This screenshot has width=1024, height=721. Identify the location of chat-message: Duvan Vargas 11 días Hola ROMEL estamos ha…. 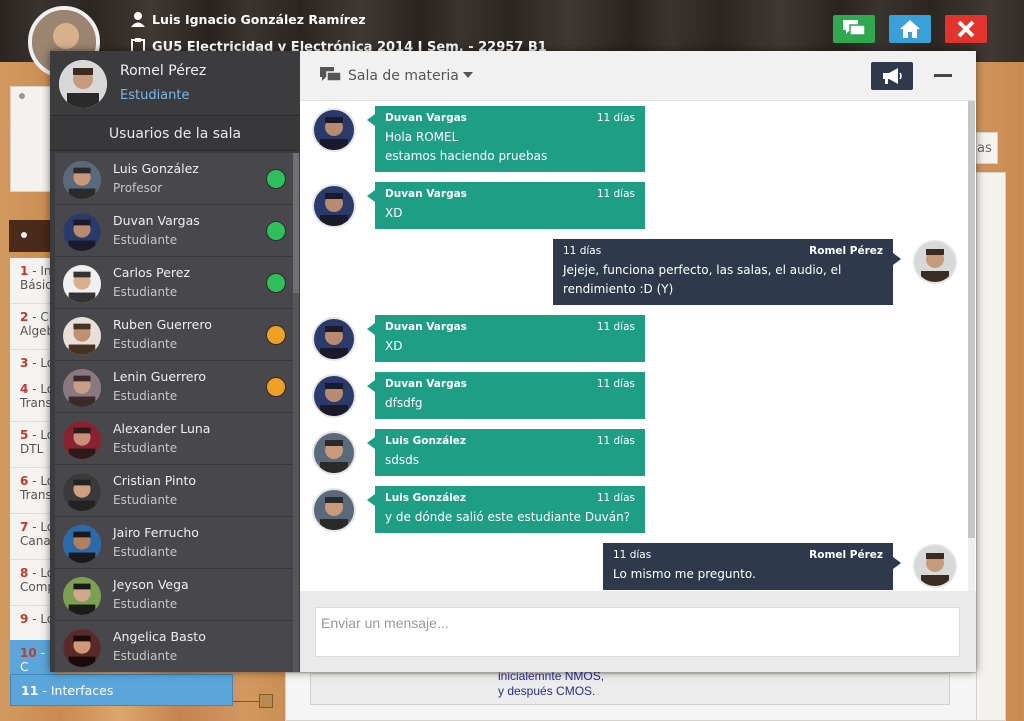
(634, 139).